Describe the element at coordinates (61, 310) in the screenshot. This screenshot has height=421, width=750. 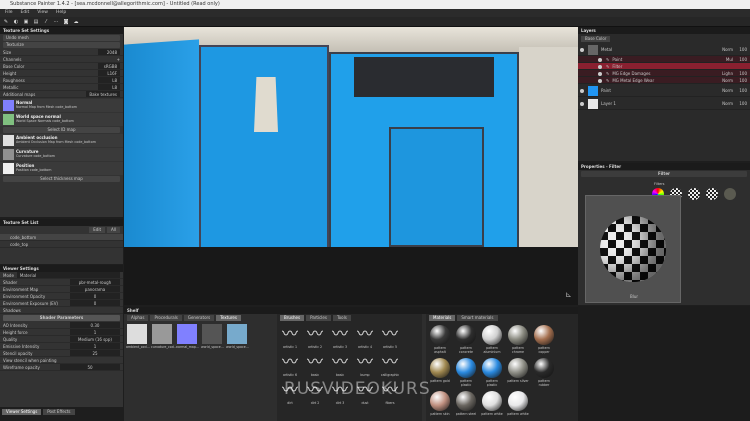
I see `shadows-row: Shadows` at that location.